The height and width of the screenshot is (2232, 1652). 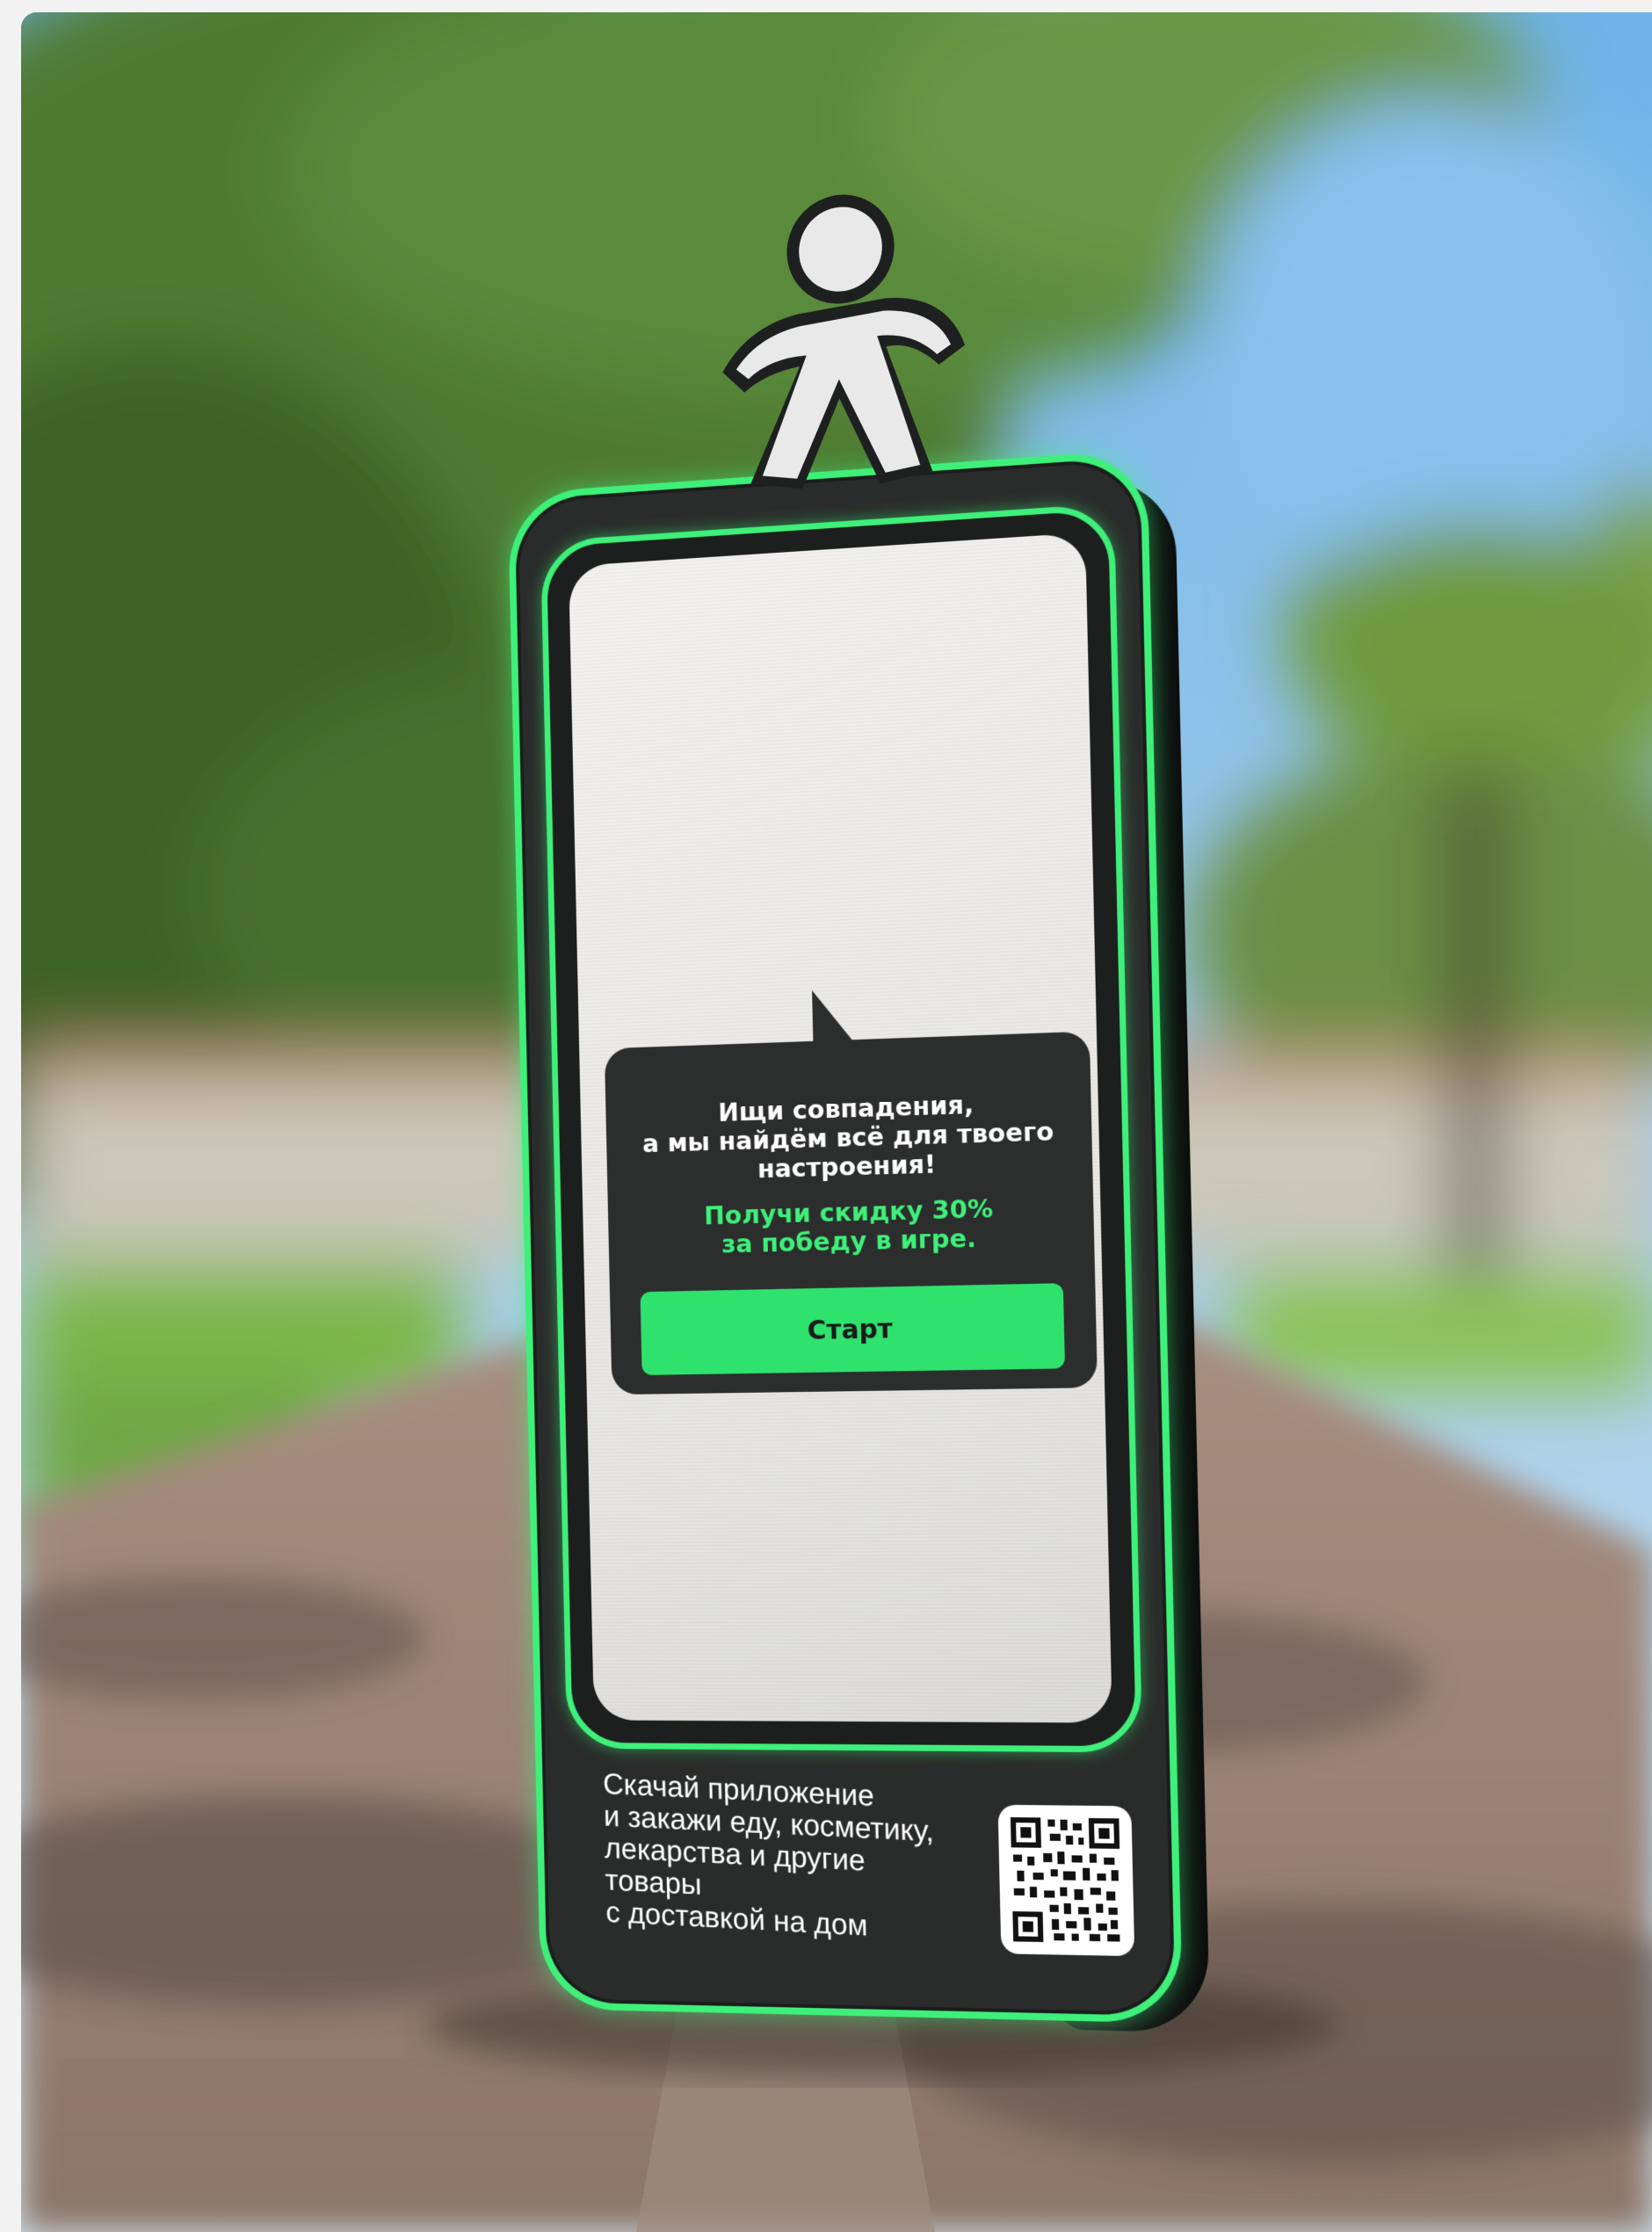 I want to click on speech-bubble-tail, so click(x=834, y=1017).